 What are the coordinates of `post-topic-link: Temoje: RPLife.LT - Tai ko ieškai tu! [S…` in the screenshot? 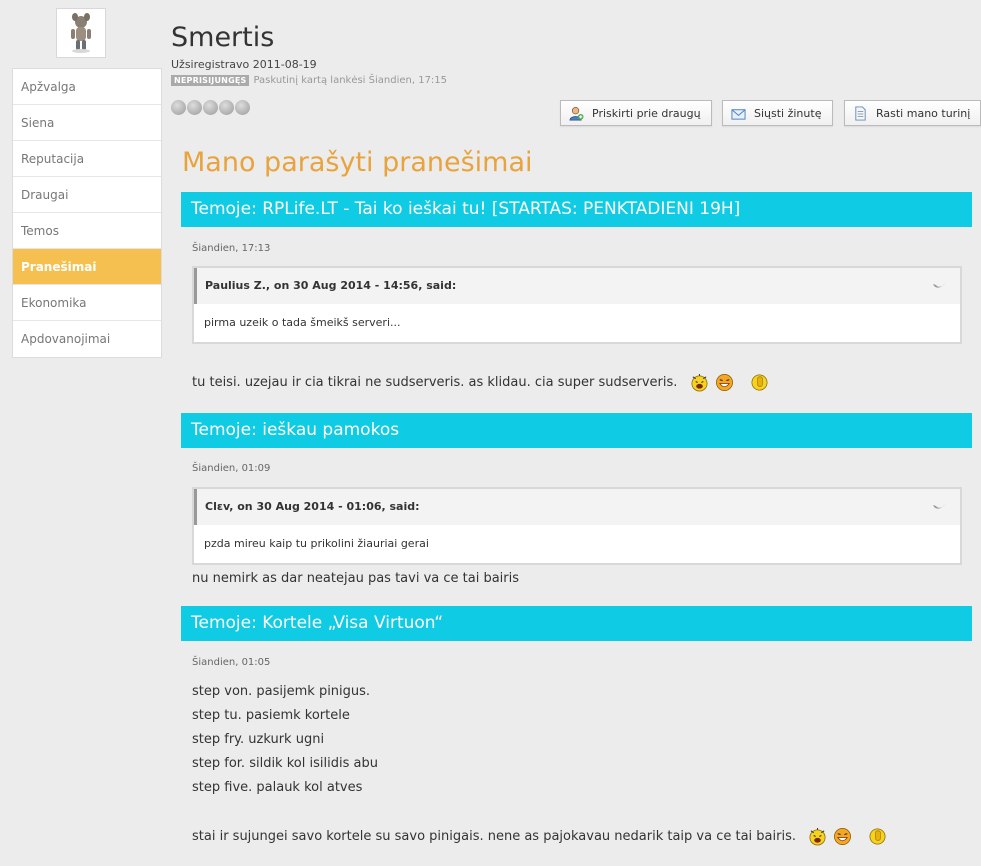 It's located at (576, 209).